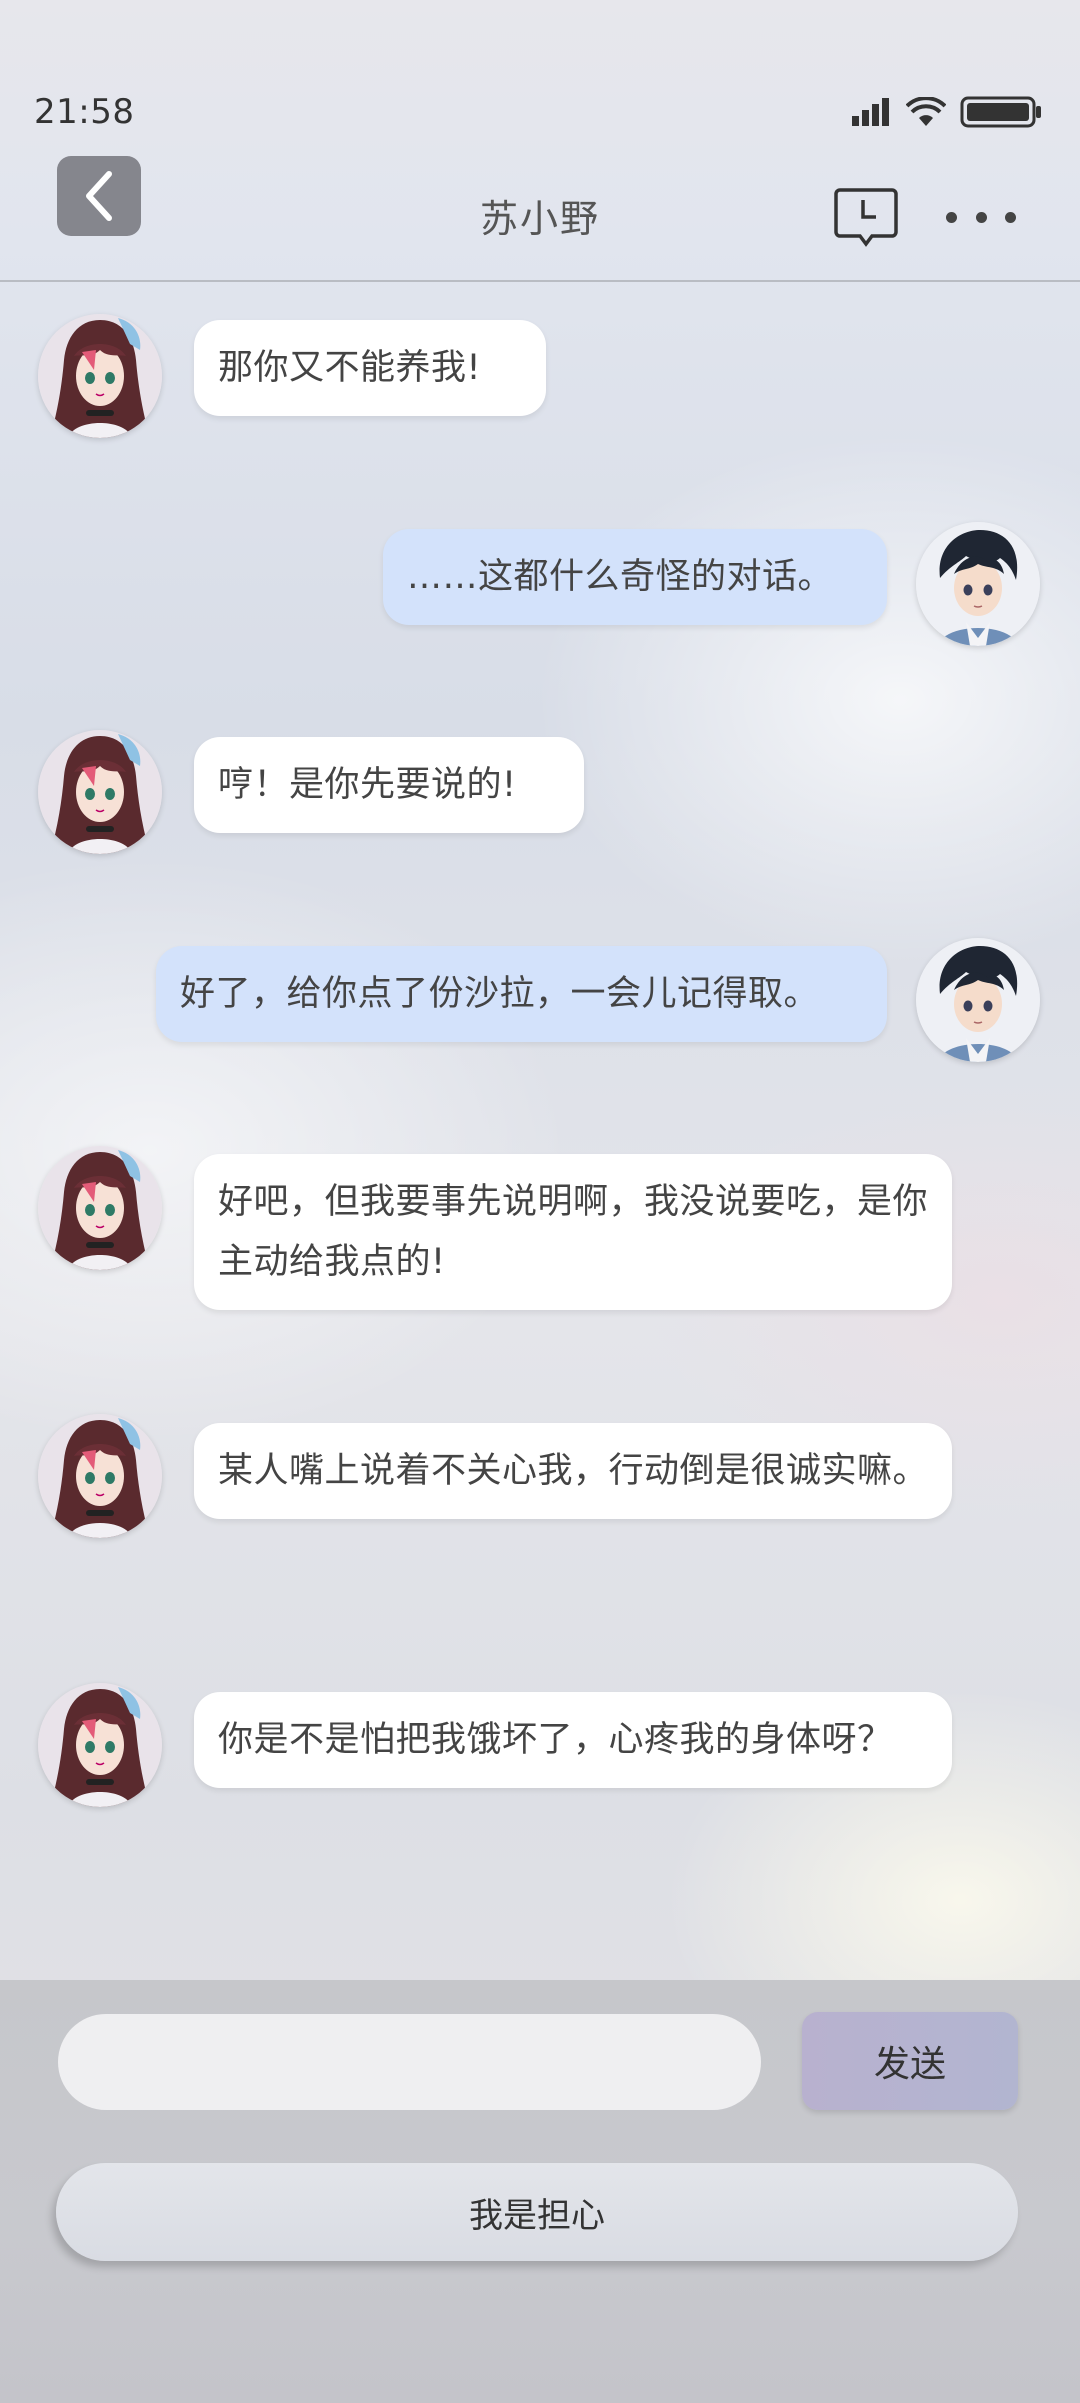  What do you see at coordinates (537, 2212) in the screenshot?
I see `quick-reply-button: 我是担心` at bounding box center [537, 2212].